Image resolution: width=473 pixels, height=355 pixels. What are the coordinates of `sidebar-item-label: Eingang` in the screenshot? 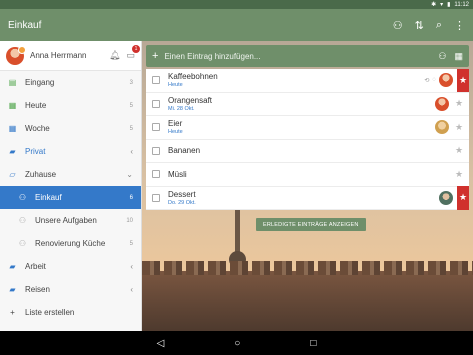 It's located at (40, 82).